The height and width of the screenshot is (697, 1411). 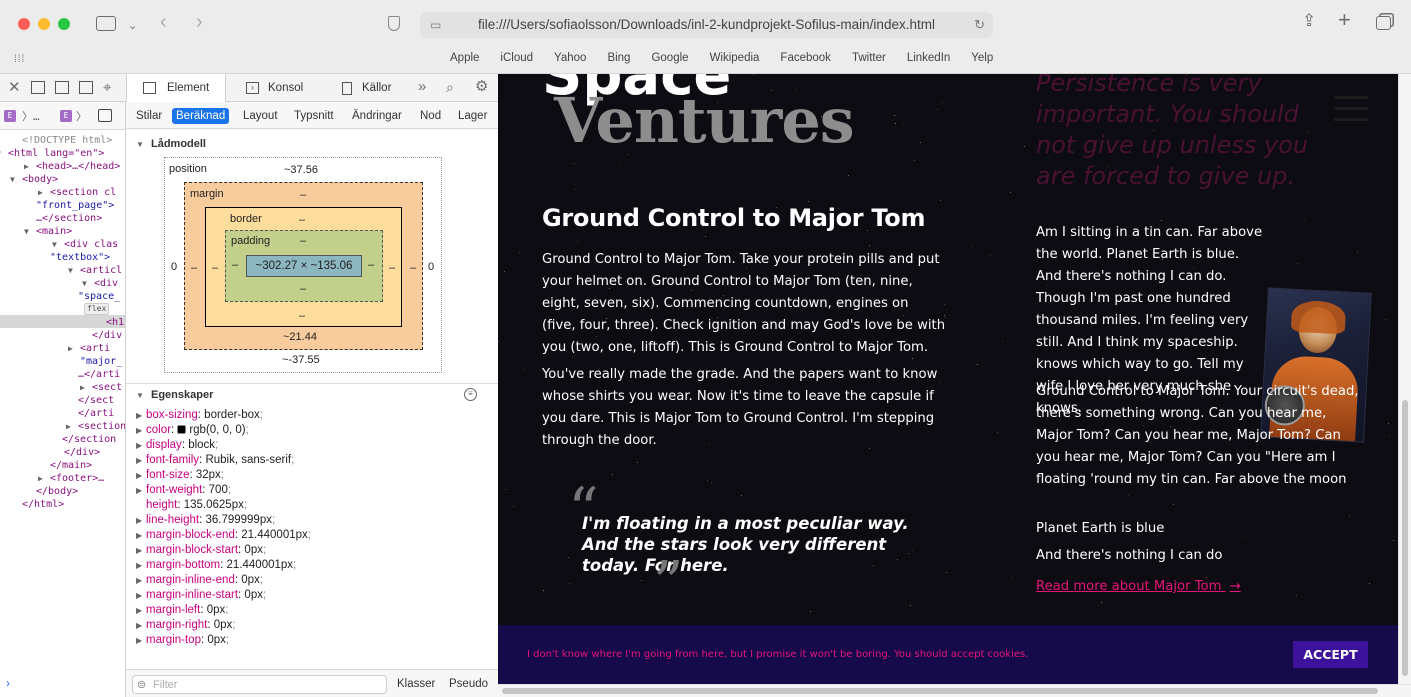 What do you see at coordinates (95, 348) in the screenshot?
I see `dom-node: <arti` at bounding box center [95, 348].